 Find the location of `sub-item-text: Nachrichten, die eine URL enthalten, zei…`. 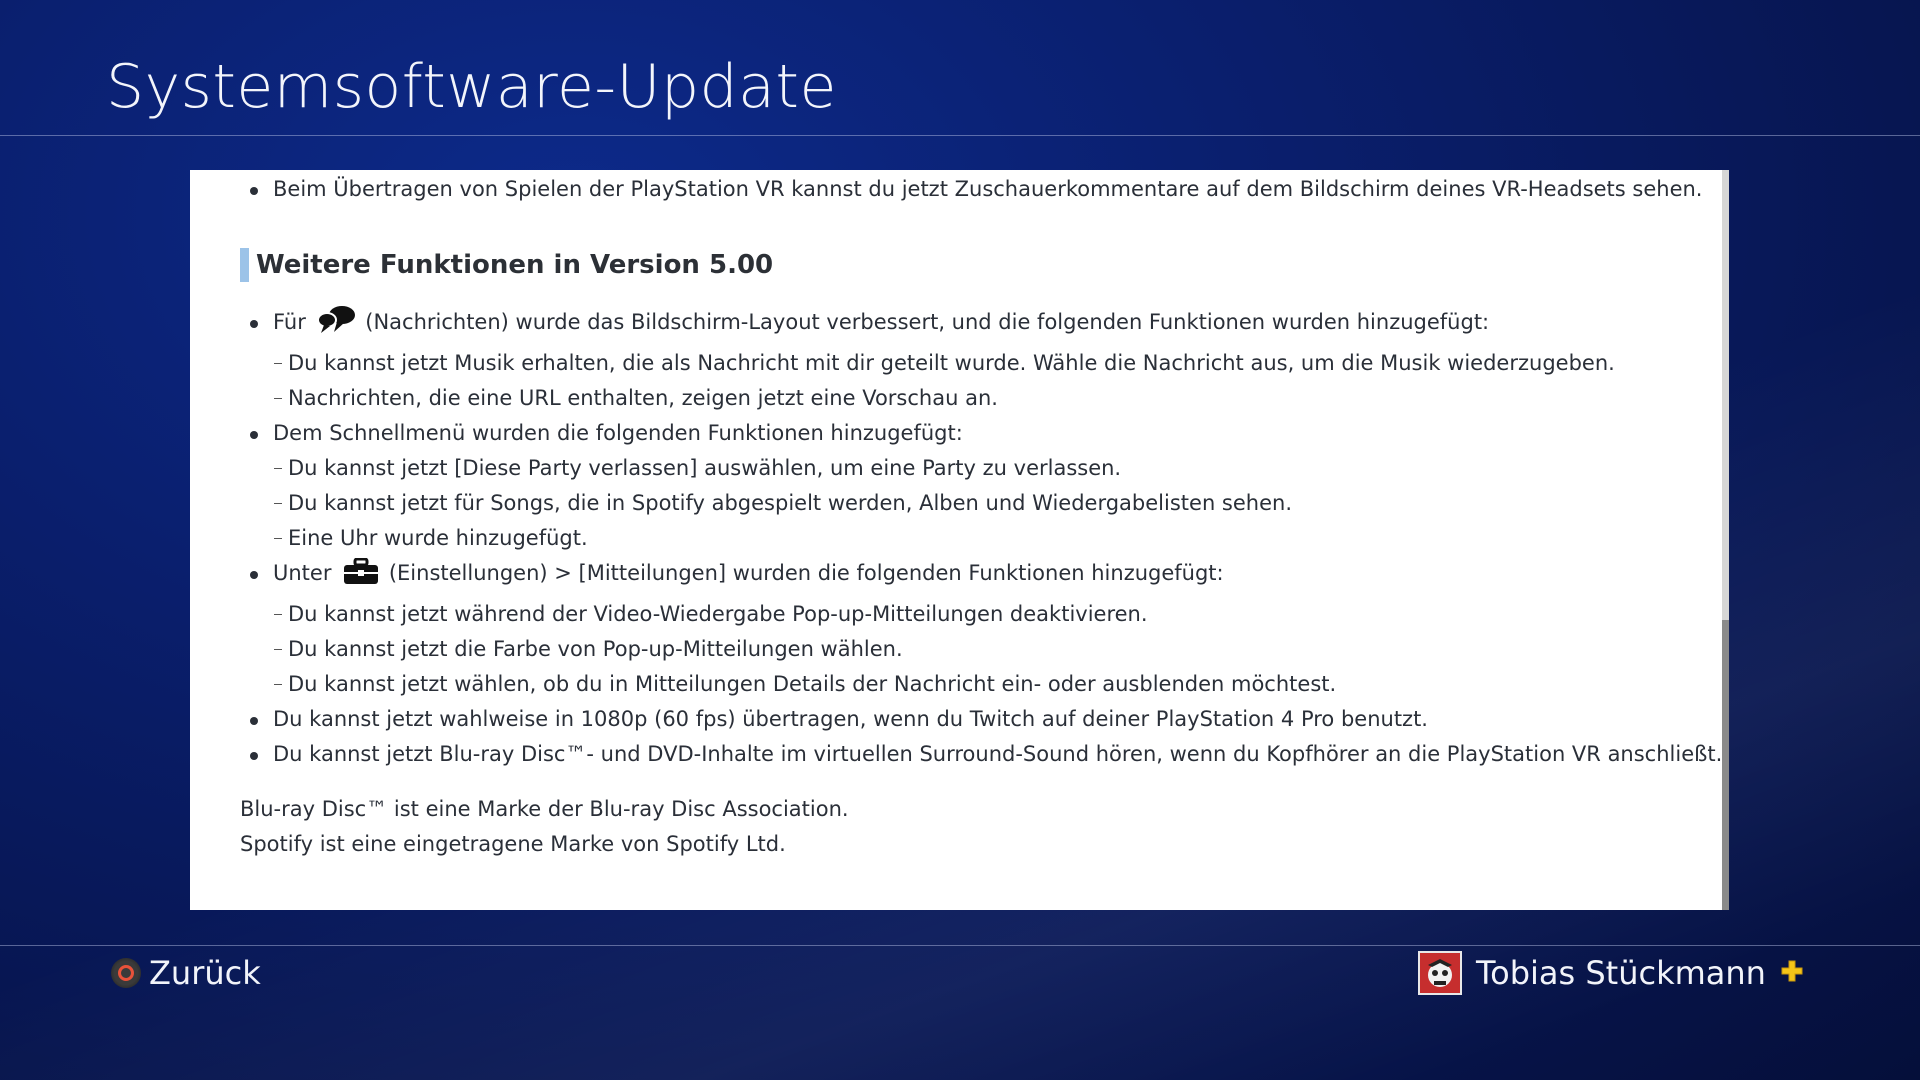

sub-item-text: Nachrichten, die eine URL enthalten, zei… is located at coordinates (643, 398).